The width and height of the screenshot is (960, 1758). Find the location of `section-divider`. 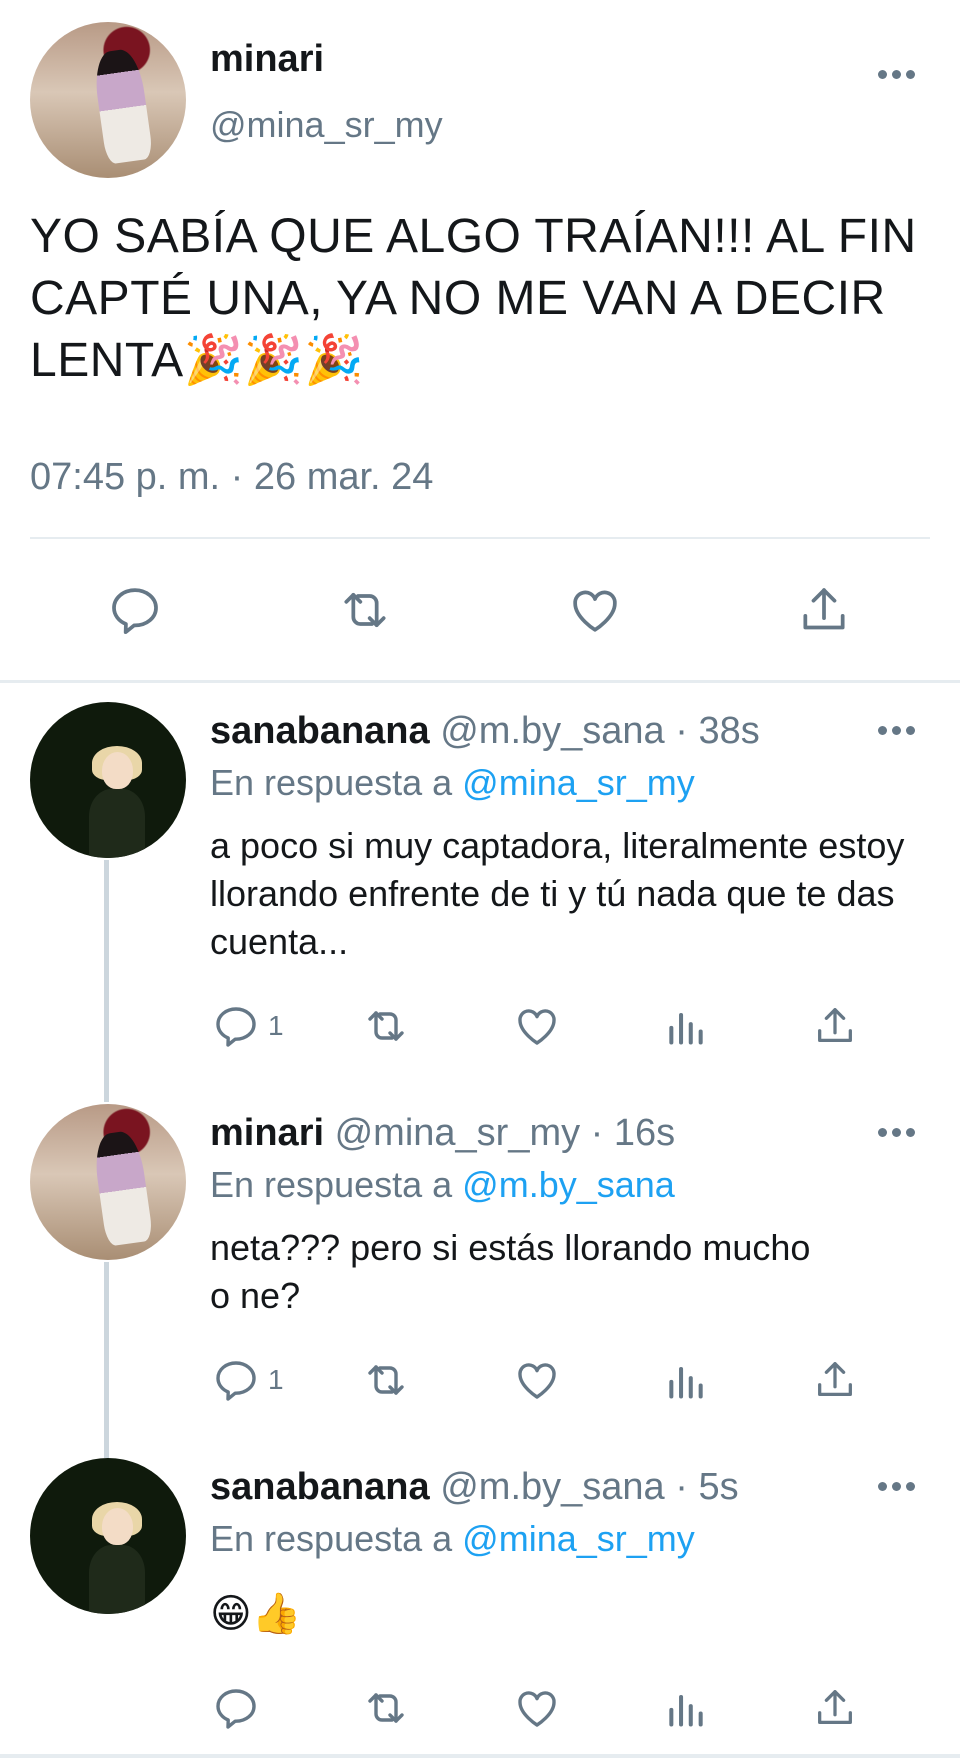

section-divider is located at coordinates (480, 681).